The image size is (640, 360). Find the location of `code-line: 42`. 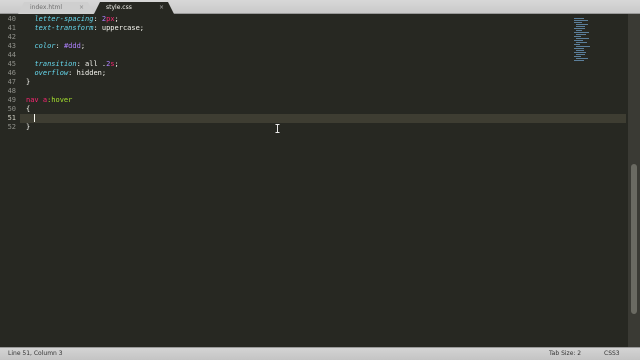

code-line: 42 is located at coordinates (314, 37).